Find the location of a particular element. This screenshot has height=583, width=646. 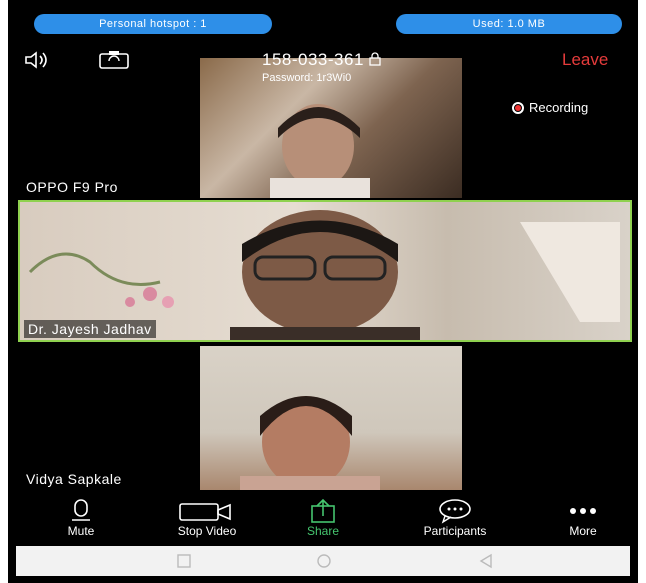

share-icon is located at coordinates (323, 510).